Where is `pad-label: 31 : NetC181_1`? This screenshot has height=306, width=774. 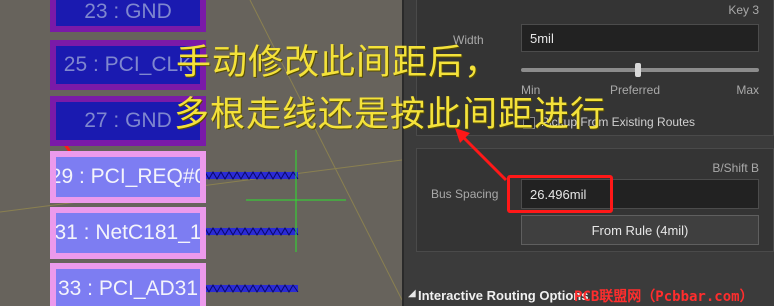
pad-label: 31 : NetC181_1 is located at coordinates (128, 232).